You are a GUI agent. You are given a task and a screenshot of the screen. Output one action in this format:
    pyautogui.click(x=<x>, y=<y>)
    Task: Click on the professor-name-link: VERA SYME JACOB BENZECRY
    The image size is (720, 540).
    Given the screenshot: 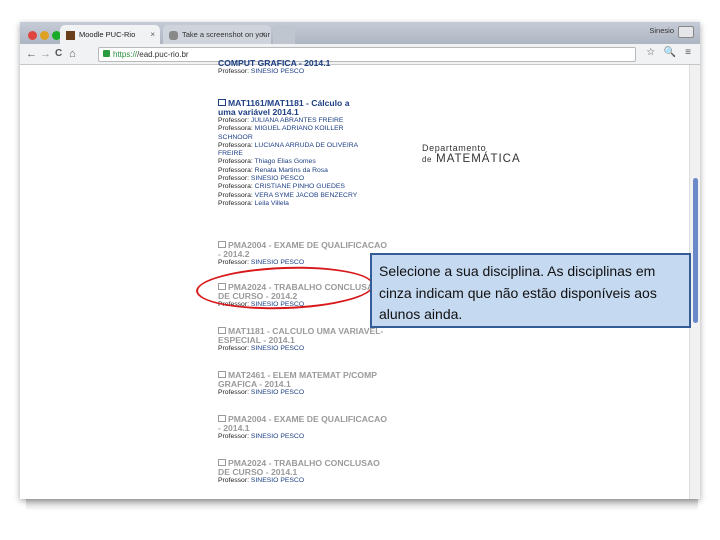 What is the action you would take?
    pyautogui.click(x=306, y=195)
    